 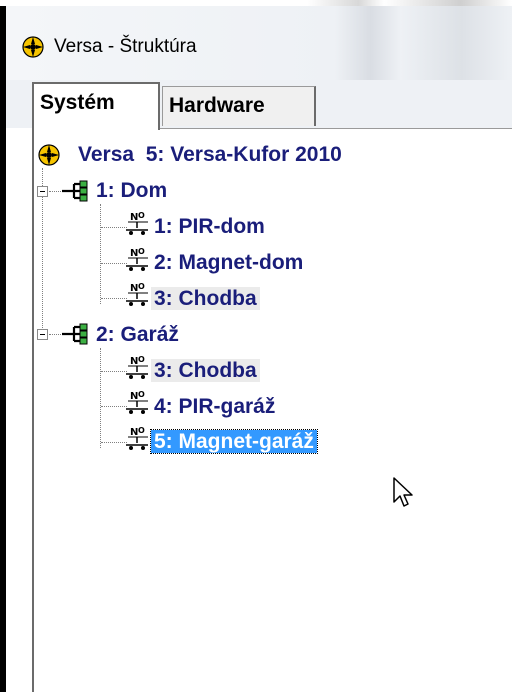 What do you see at coordinates (42, 334) in the screenshot?
I see `collapse-toggle-garaz` at bounding box center [42, 334].